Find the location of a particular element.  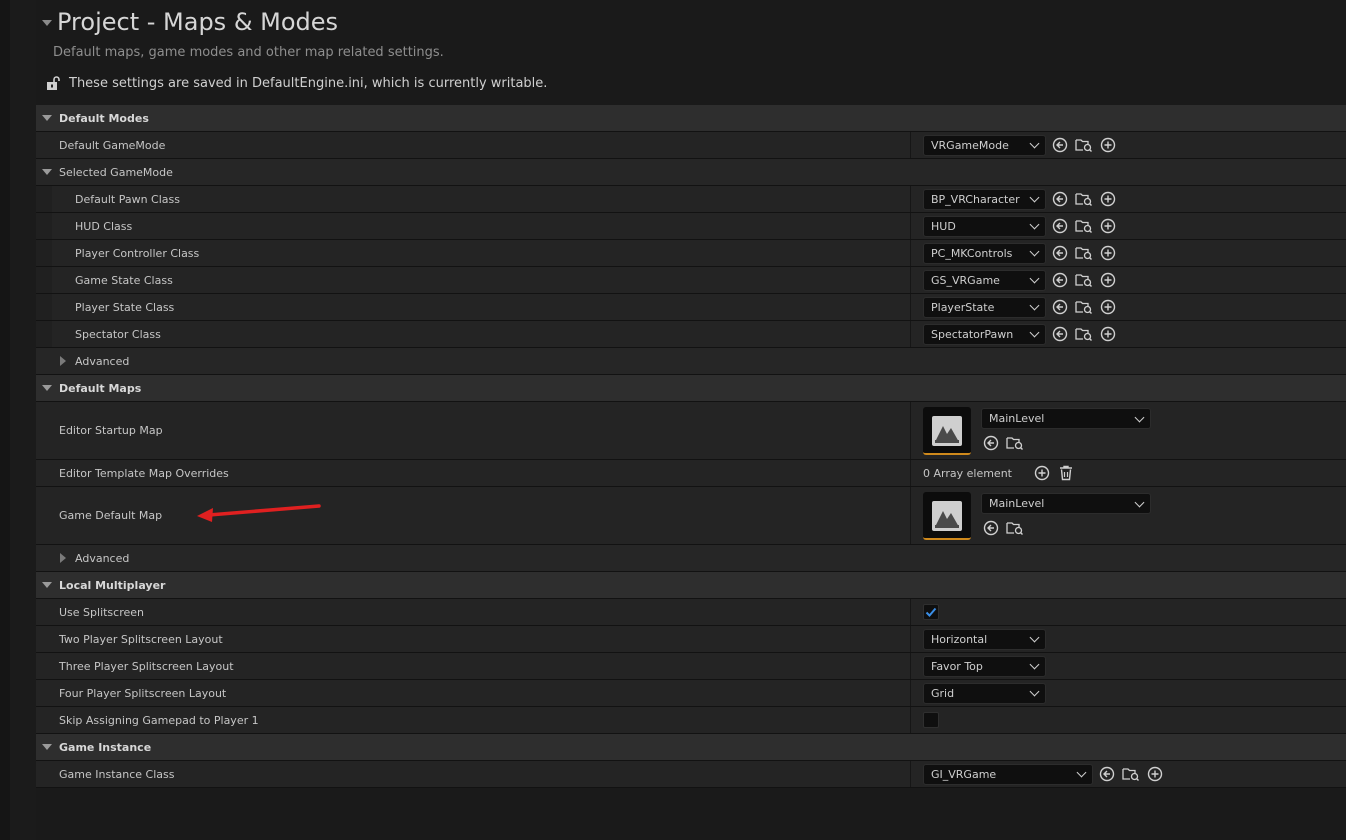

category-label: Default Modes is located at coordinates (104, 118).